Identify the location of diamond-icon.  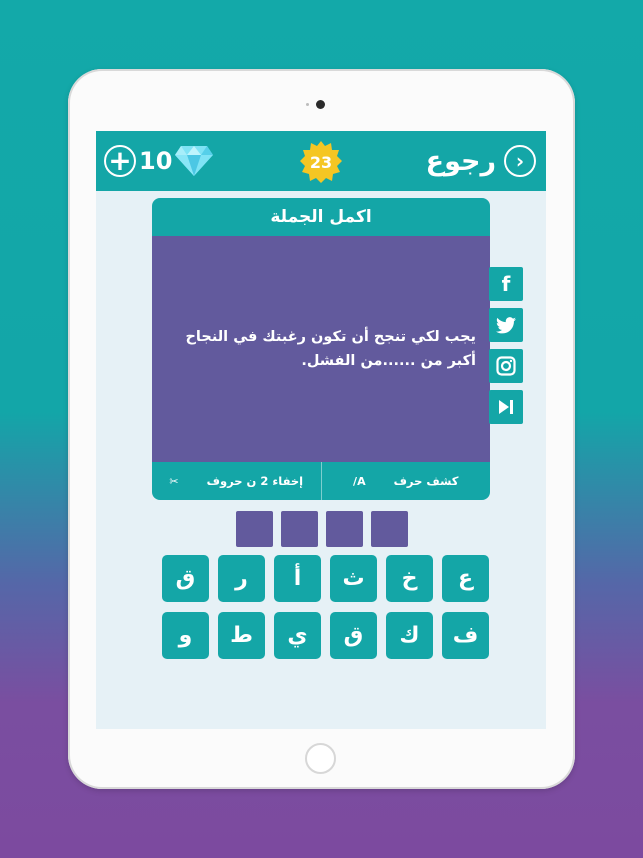
(194, 161).